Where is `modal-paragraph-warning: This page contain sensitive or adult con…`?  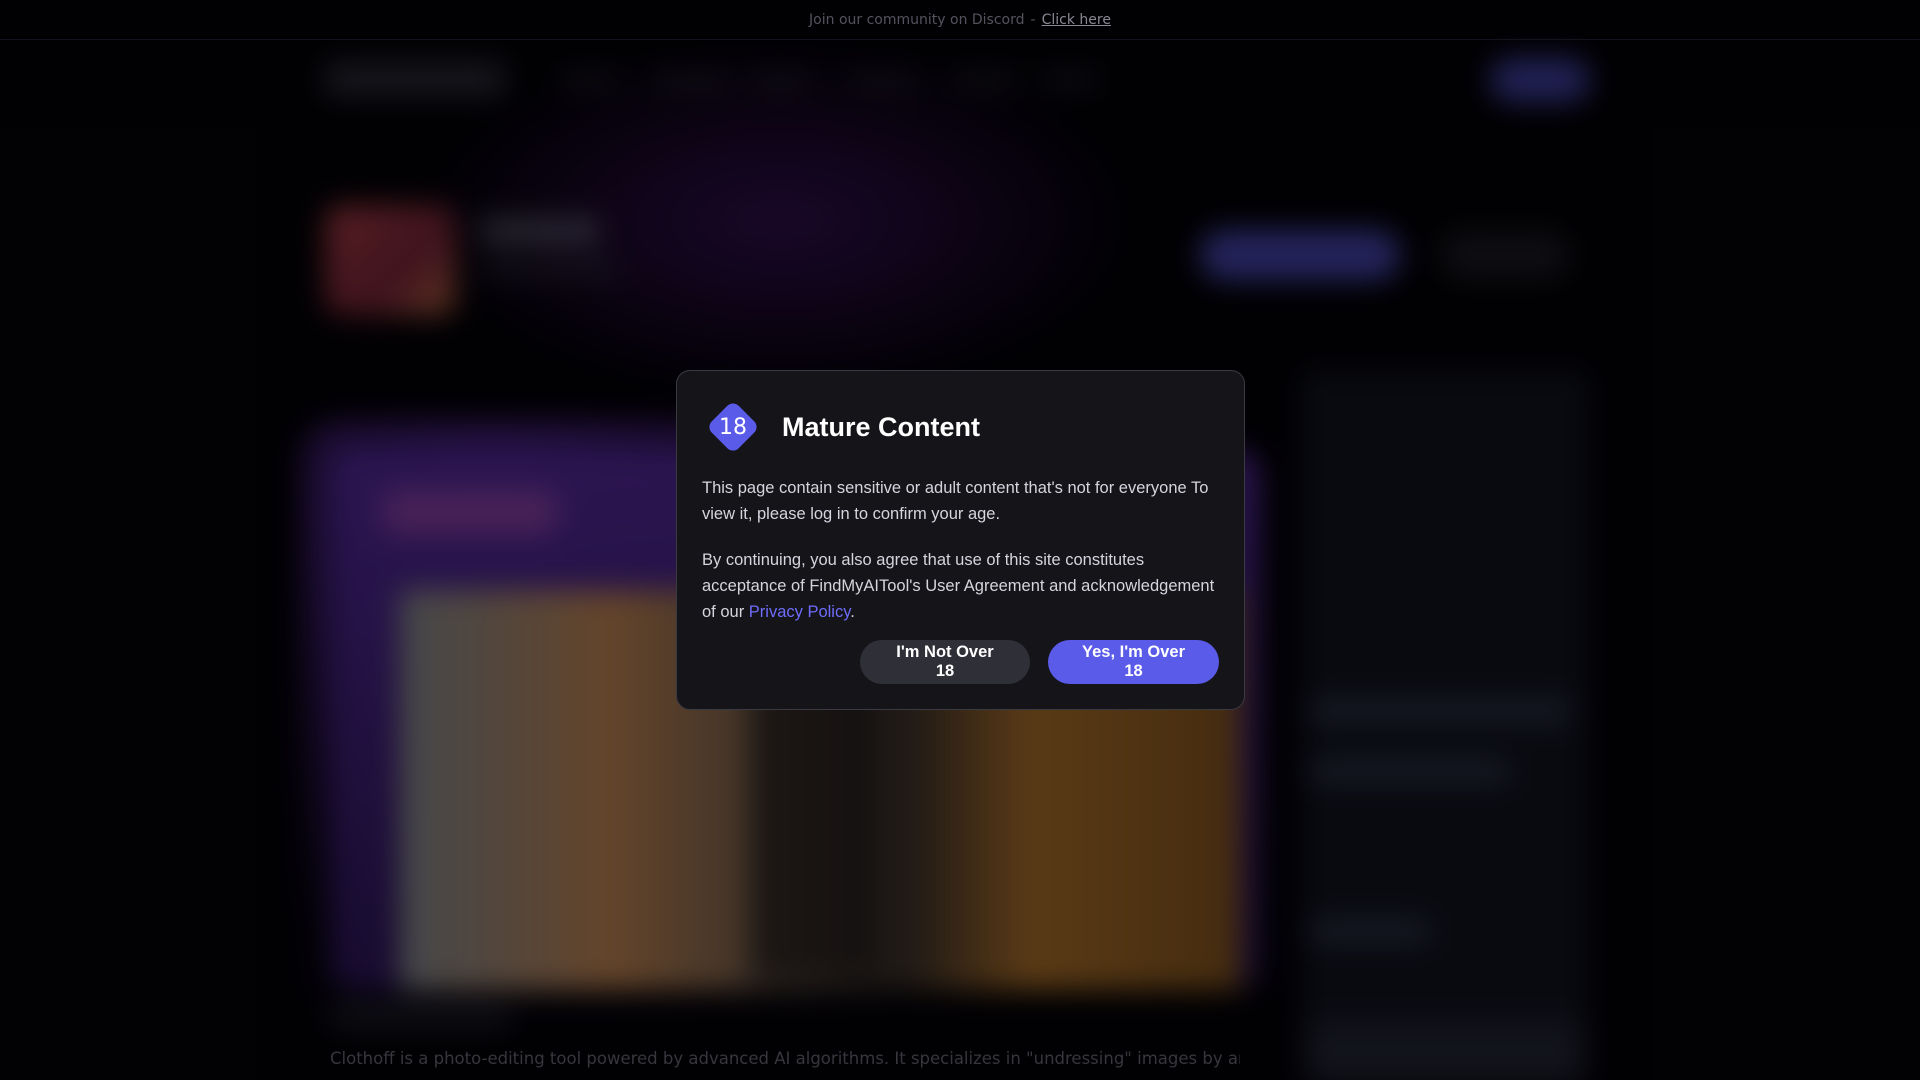
modal-paragraph-warning: This page contain sensitive or adult con… is located at coordinates (955, 501).